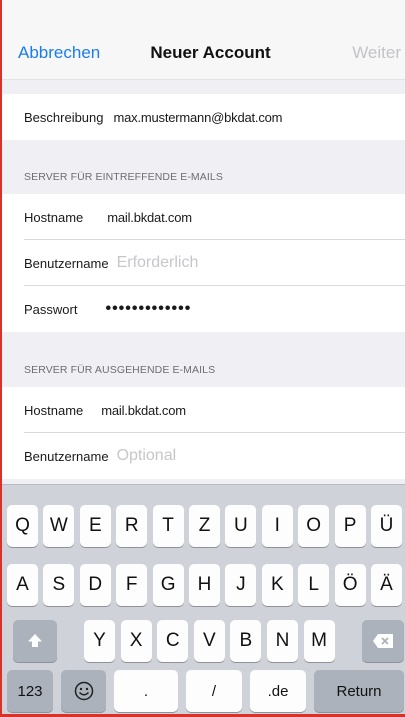  What do you see at coordinates (30, 691) in the screenshot?
I see `numbers-key: 123` at bounding box center [30, 691].